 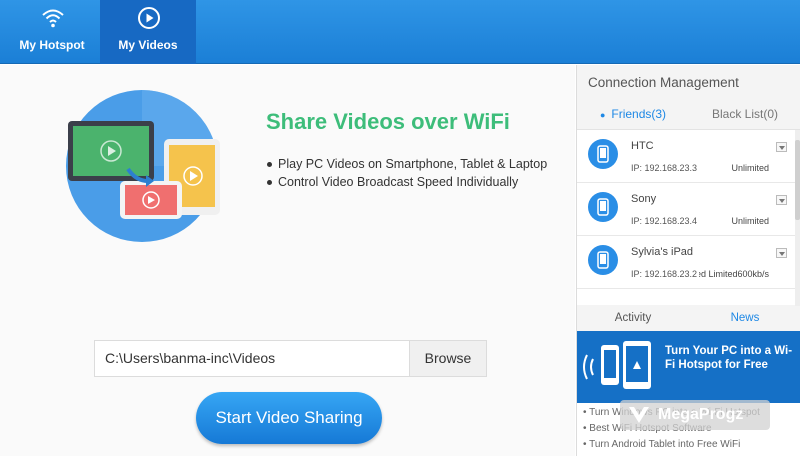 I want to click on tab-my-videos: My Videos, so click(x=148, y=32).